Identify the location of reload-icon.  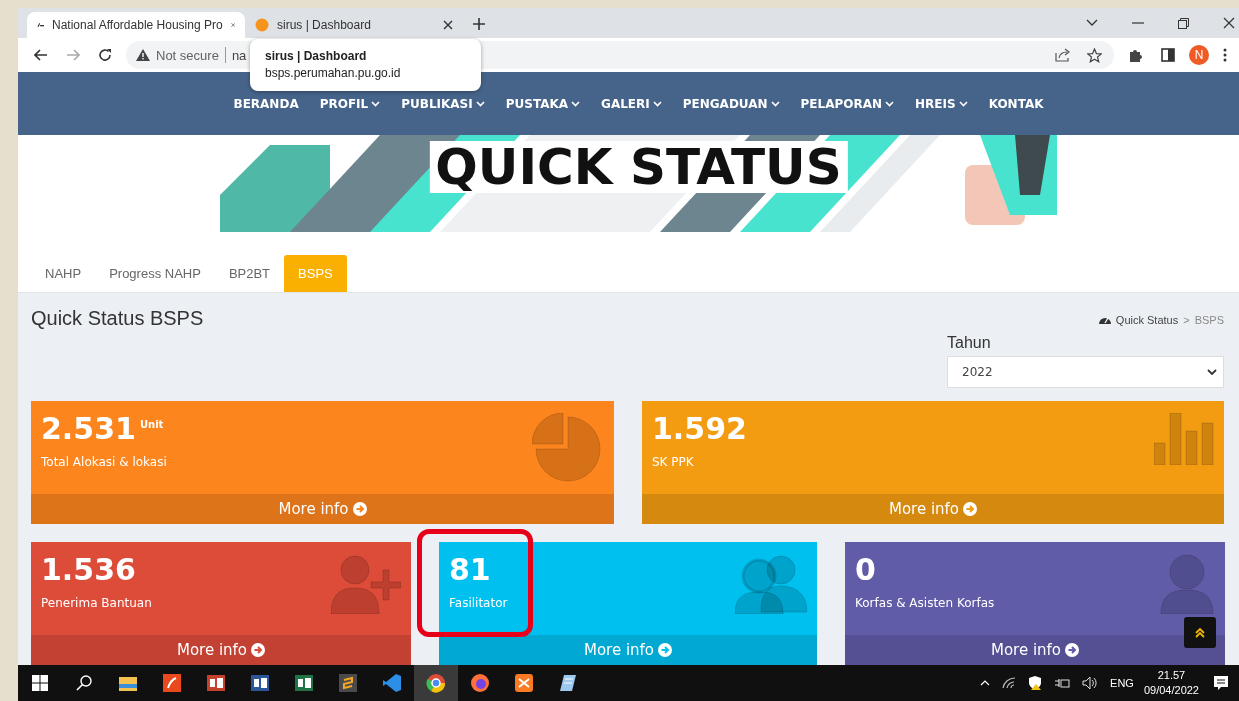
(105, 55).